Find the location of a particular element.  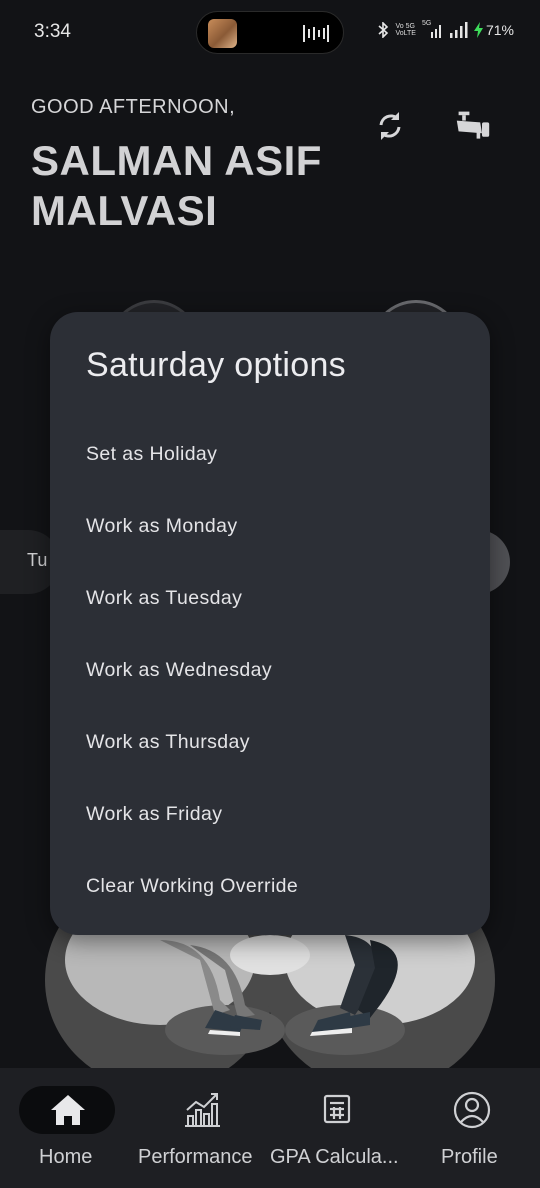

dynamic-island is located at coordinates (270, 32).